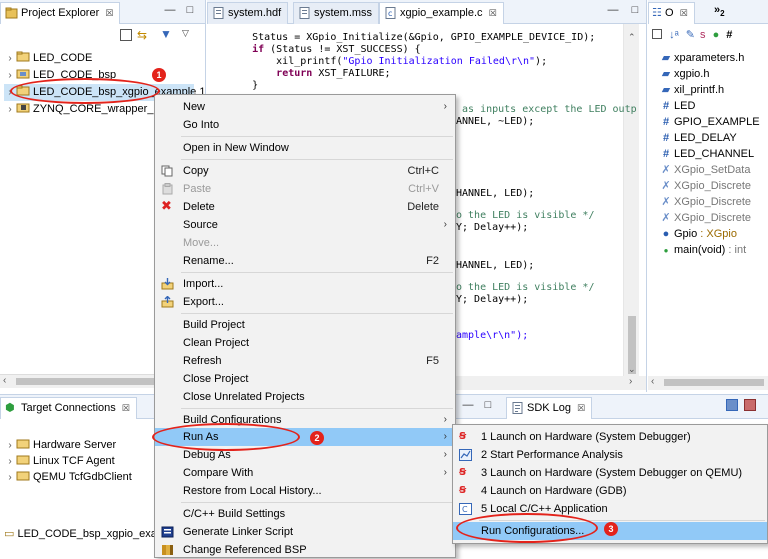 This screenshot has height=559, width=768. I want to click on menu-item-launch-on-hardware-gdb: Ꞩ4 Launch on Hardware (GDB), so click(610, 491).